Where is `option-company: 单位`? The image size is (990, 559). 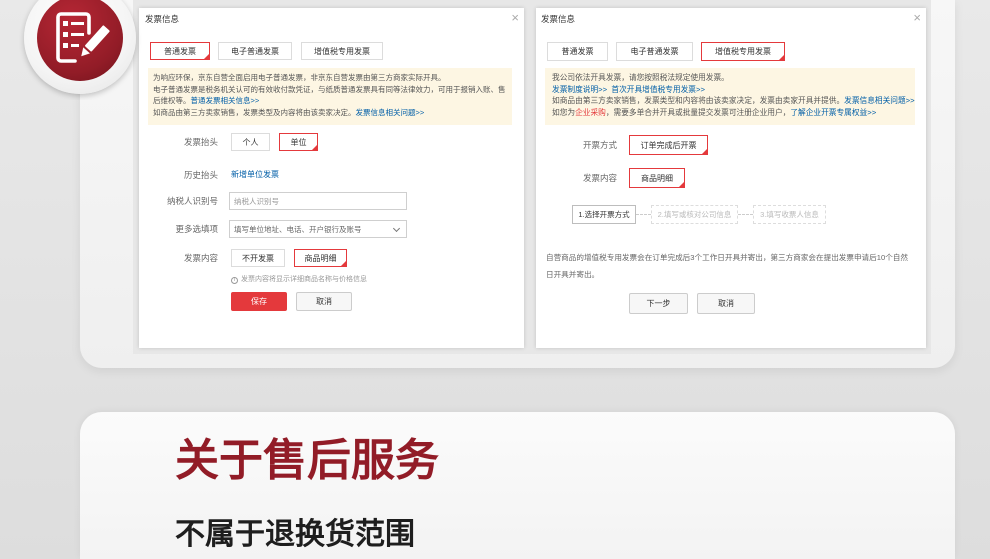
option-company: 单位 is located at coordinates (298, 142).